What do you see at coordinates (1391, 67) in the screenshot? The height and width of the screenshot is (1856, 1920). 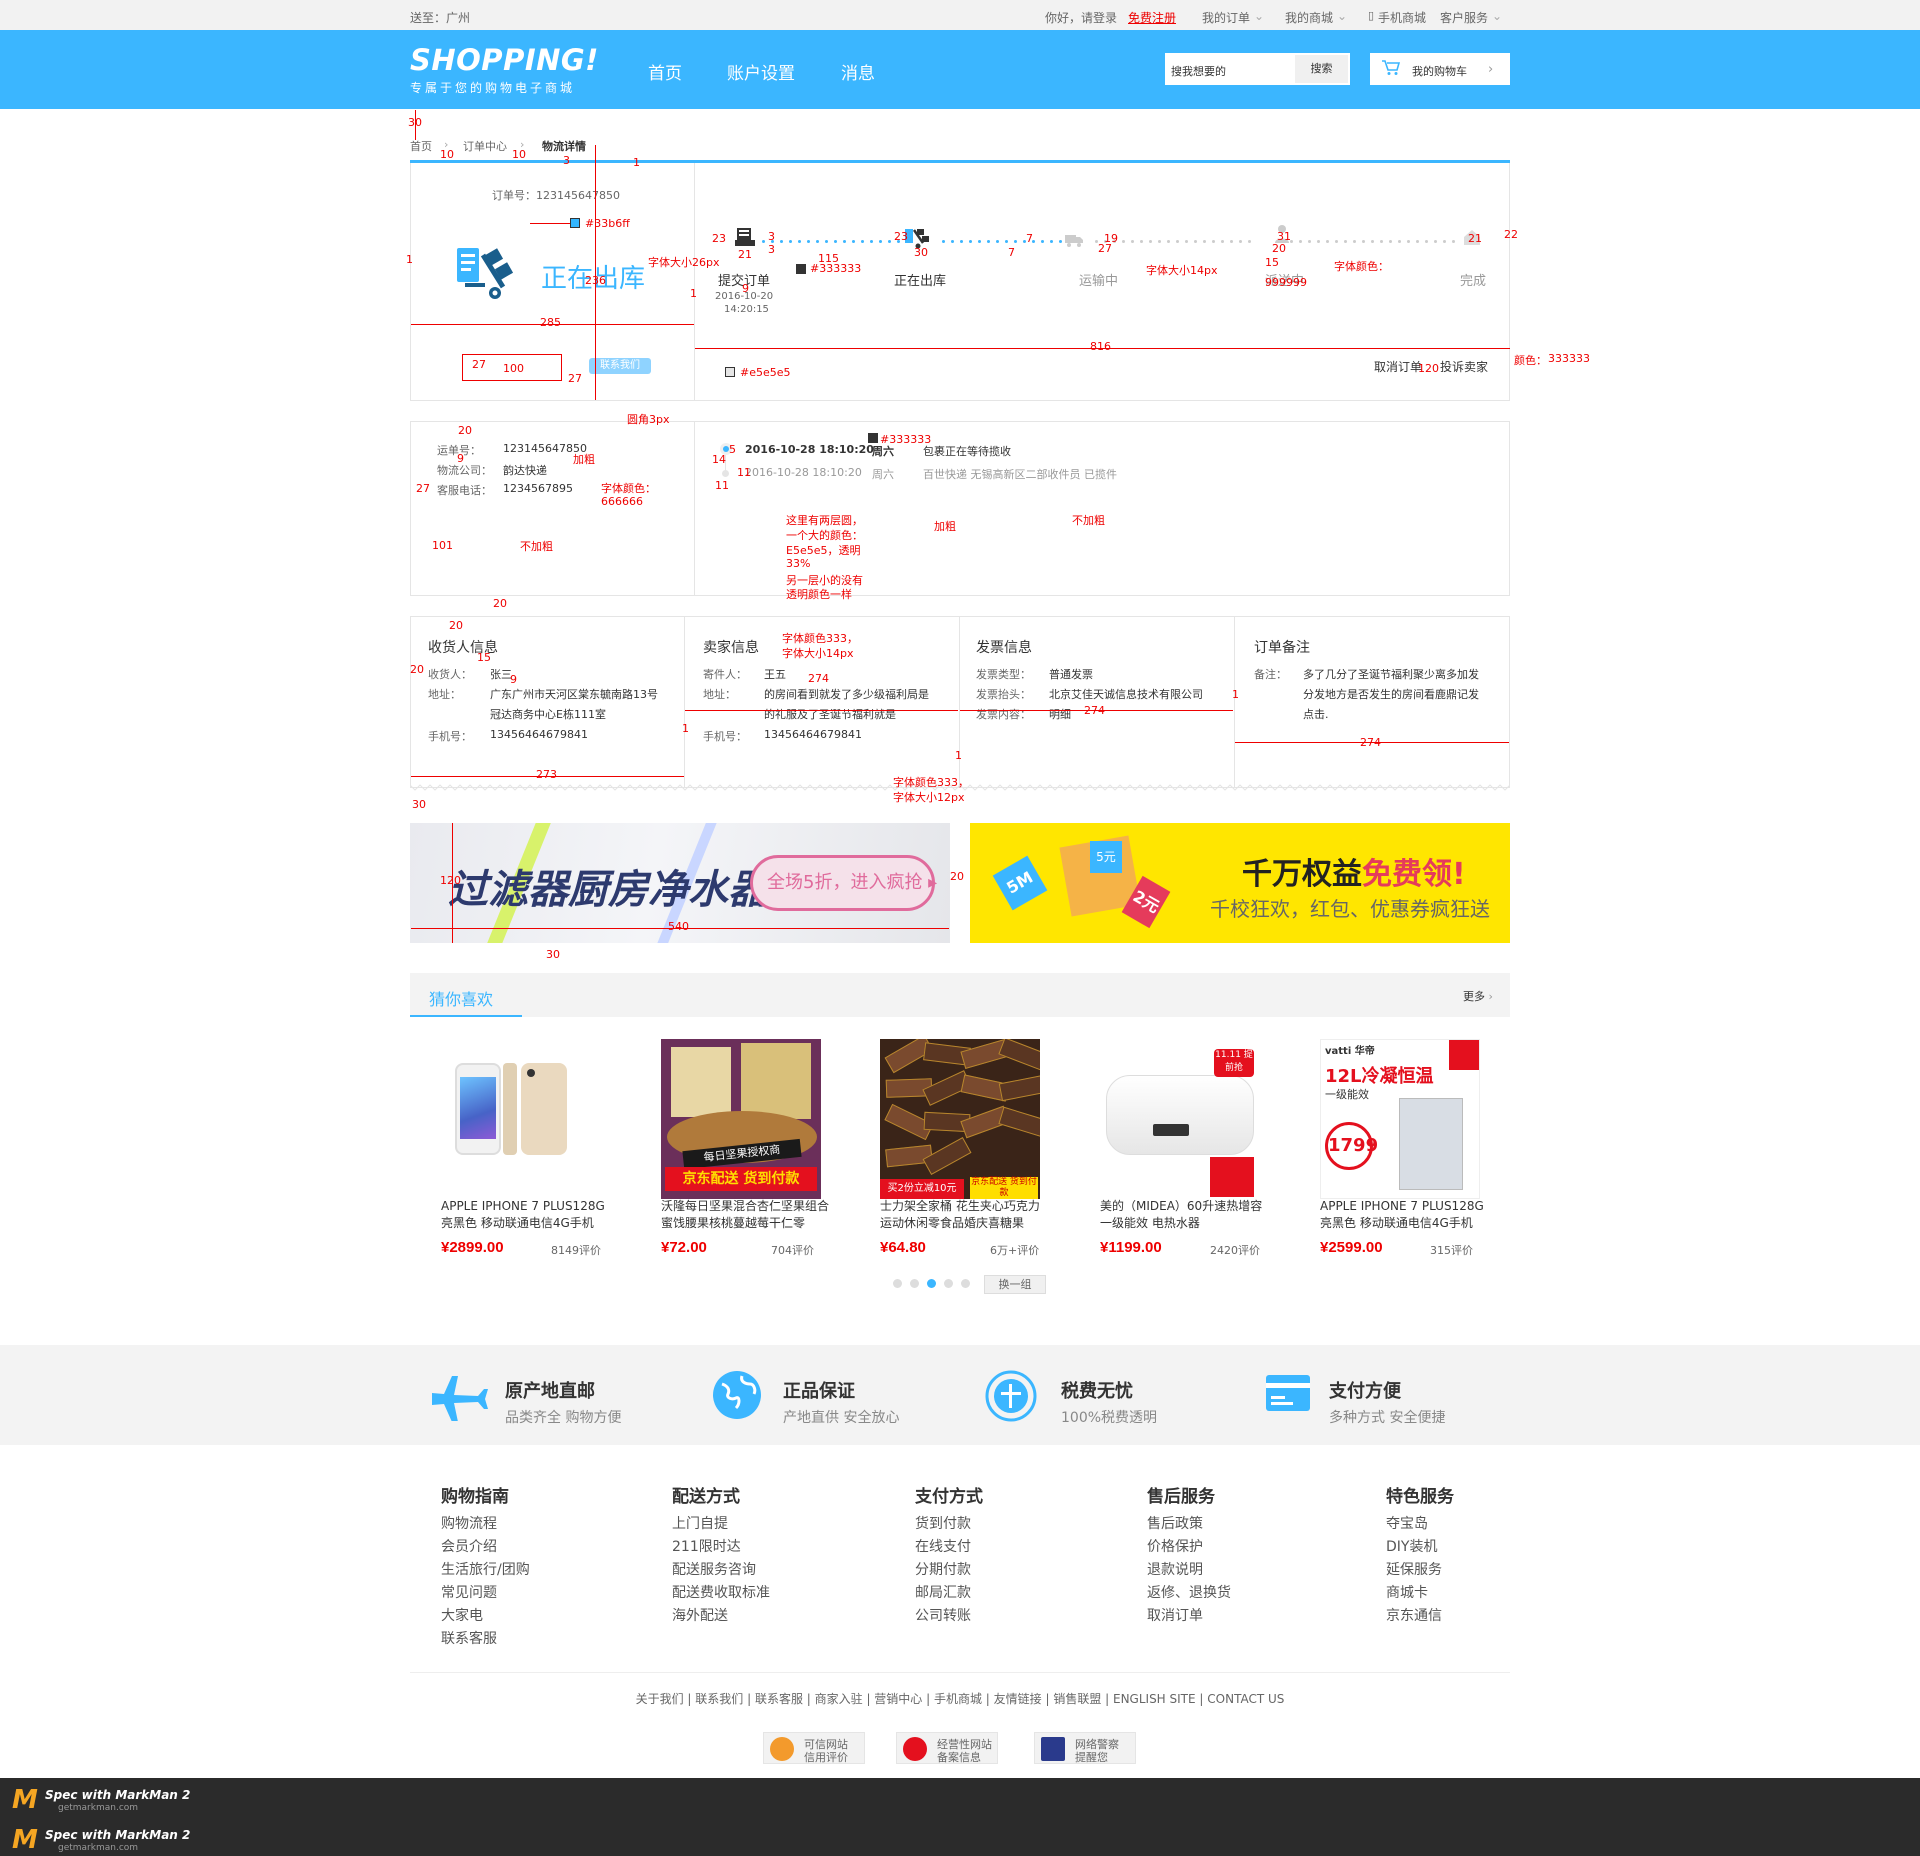 I see `cart-icon` at bounding box center [1391, 67].